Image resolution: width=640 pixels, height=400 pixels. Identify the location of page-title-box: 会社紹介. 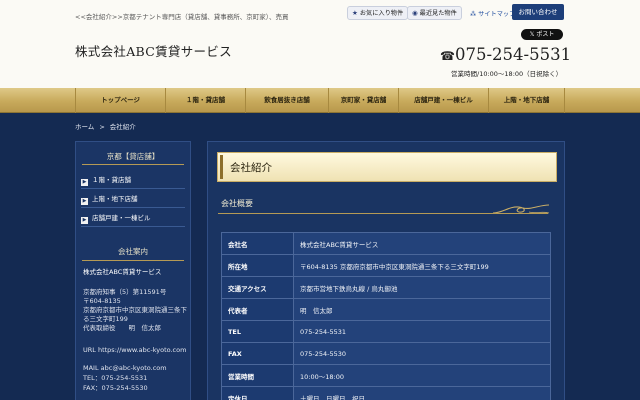
(387, 167).